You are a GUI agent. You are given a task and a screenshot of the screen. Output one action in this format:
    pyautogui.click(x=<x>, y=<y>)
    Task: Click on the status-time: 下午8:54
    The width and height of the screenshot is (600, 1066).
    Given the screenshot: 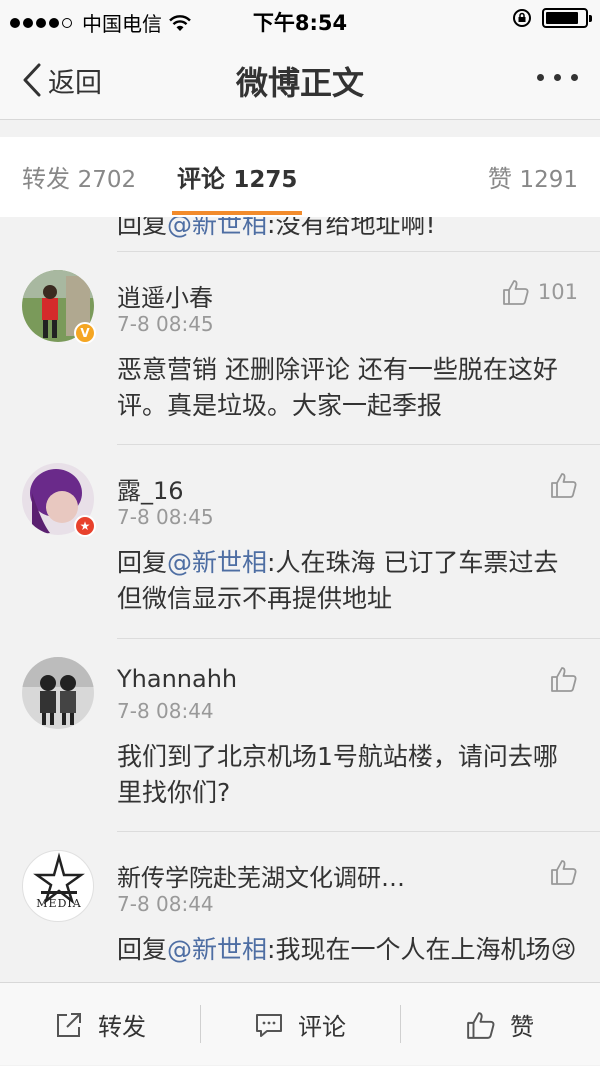 What is the action you would take?
    pyautogui.click(x=300, y=23)
    